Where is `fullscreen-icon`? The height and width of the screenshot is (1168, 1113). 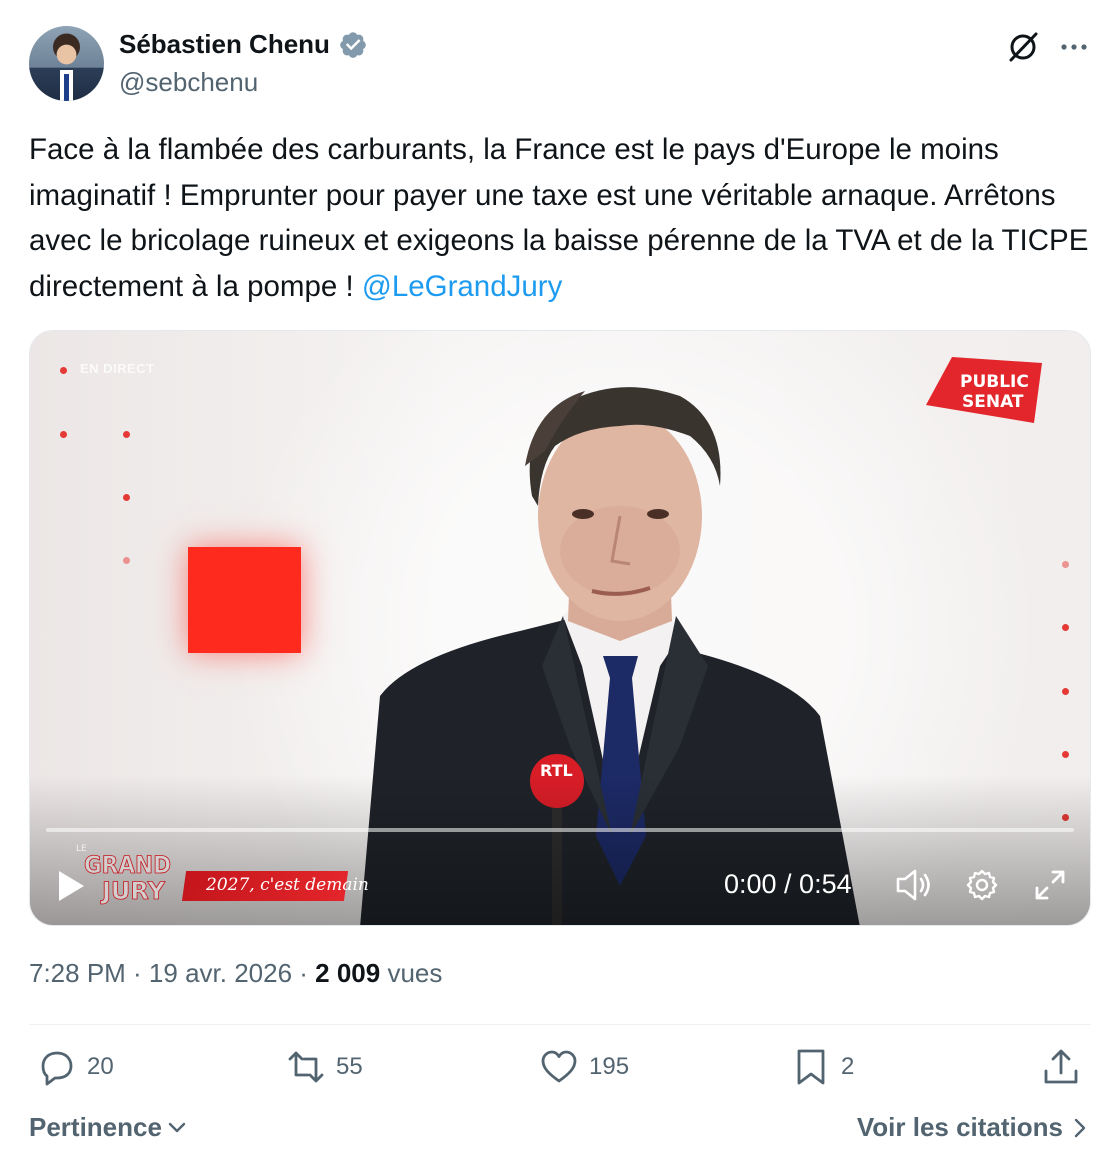 fullscreen-icon is located at coordinates (1050, 885).